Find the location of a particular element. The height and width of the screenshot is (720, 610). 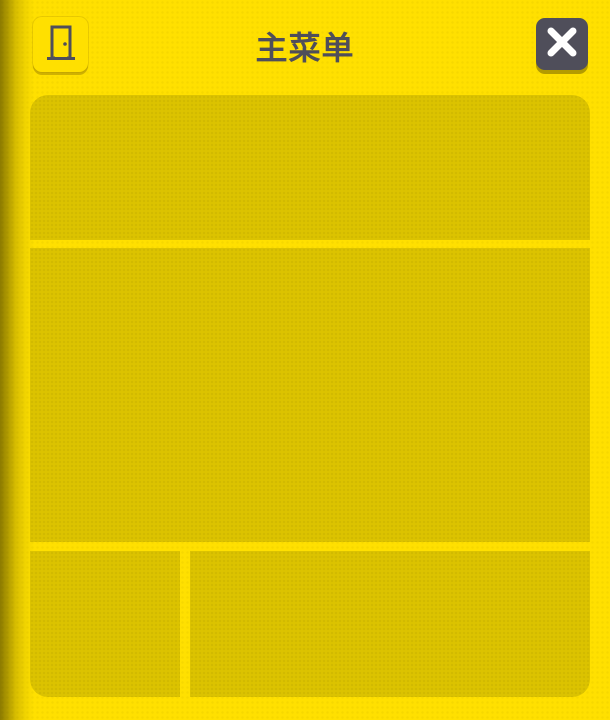

left-edge-shadow is located at coordinates (17, 360).